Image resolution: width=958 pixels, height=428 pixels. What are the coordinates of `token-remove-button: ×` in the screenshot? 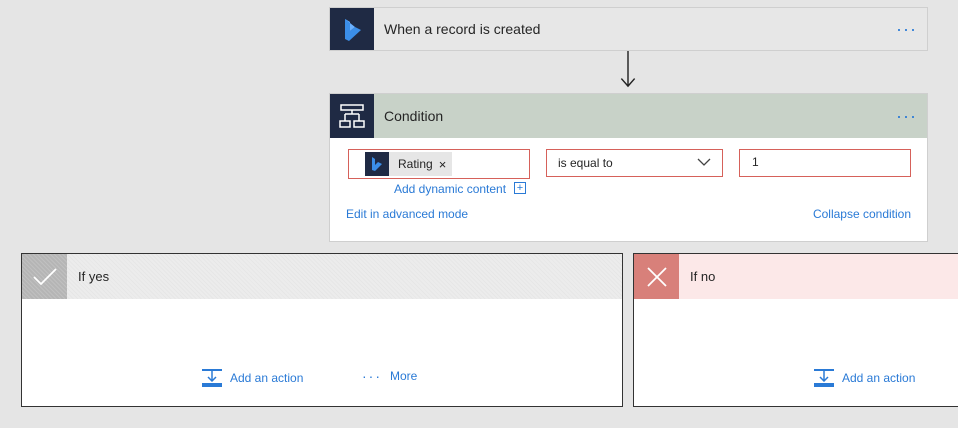 It's located at (446, 164).